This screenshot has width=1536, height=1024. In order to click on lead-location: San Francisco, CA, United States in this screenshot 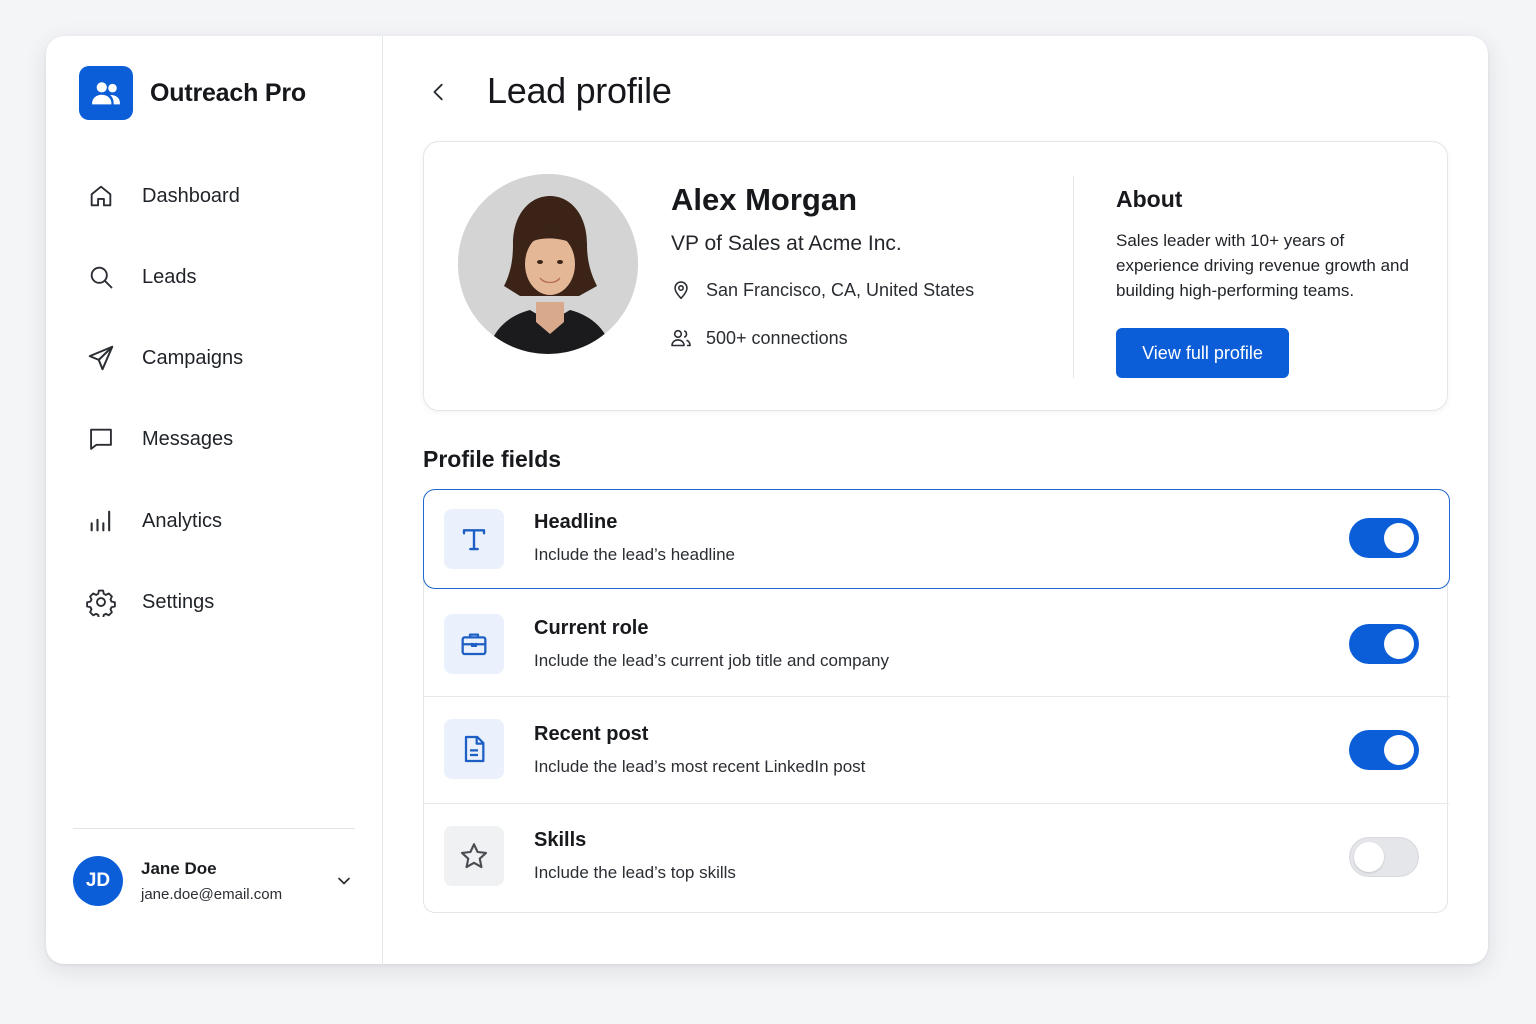, I will do `click(821, 290)`.